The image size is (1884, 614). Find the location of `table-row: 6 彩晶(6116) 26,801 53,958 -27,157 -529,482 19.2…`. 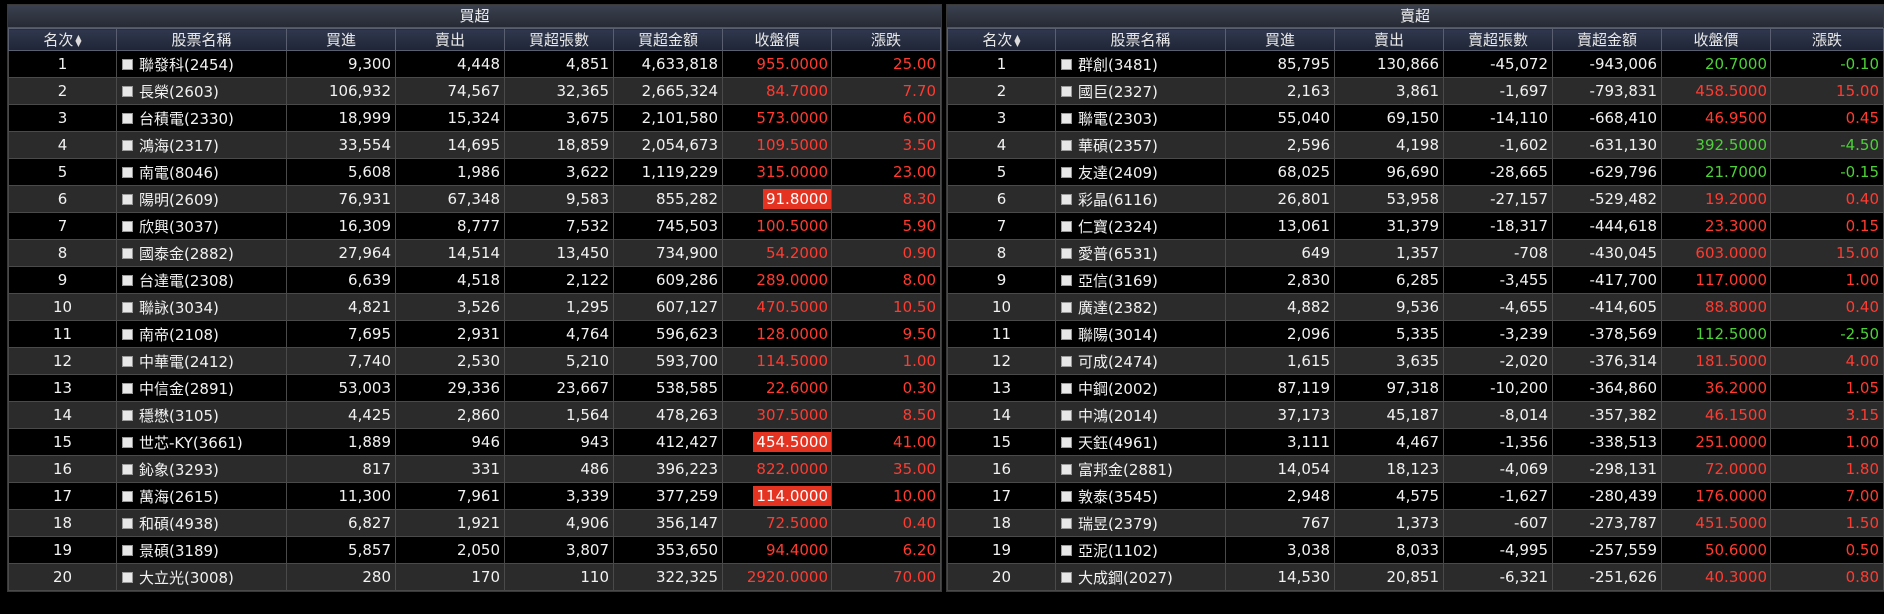

table-row: 6 彩晶(6116) 26,801 53,958 -27,157 -529,482 19.2… is located at coordinates (1415, 199).